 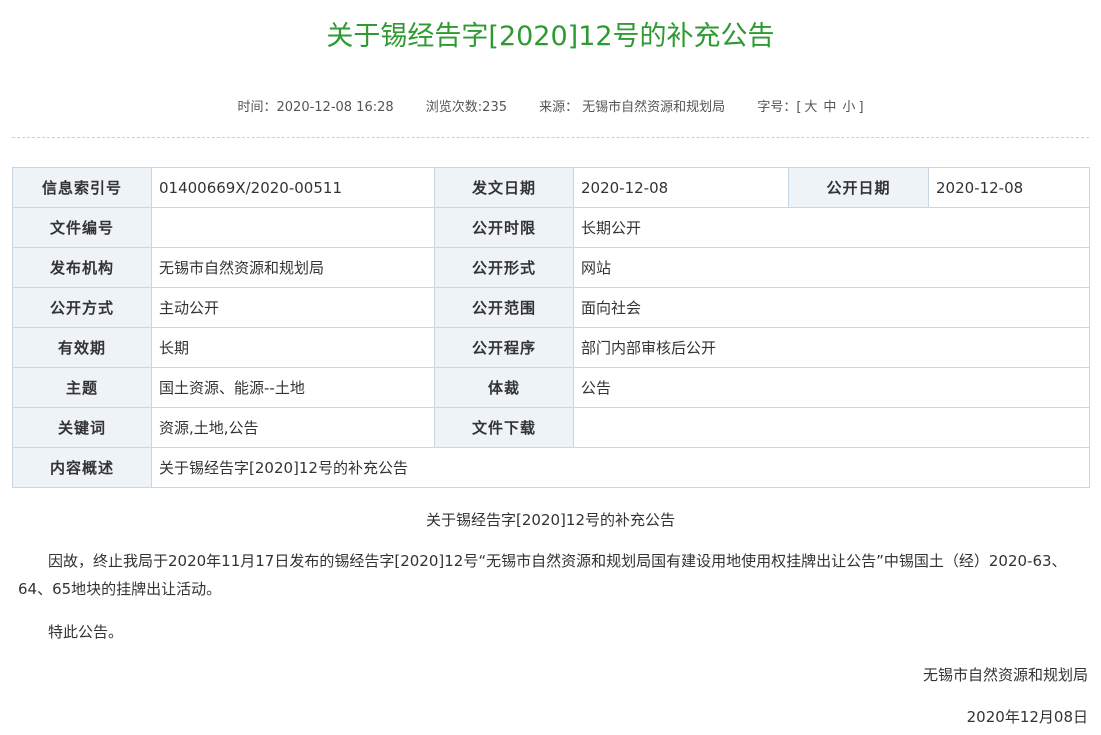 What do you see at coordinates (82, 347) in the screenshot?
I see `label-validity: 有效期` at bounding box center [82, 347].